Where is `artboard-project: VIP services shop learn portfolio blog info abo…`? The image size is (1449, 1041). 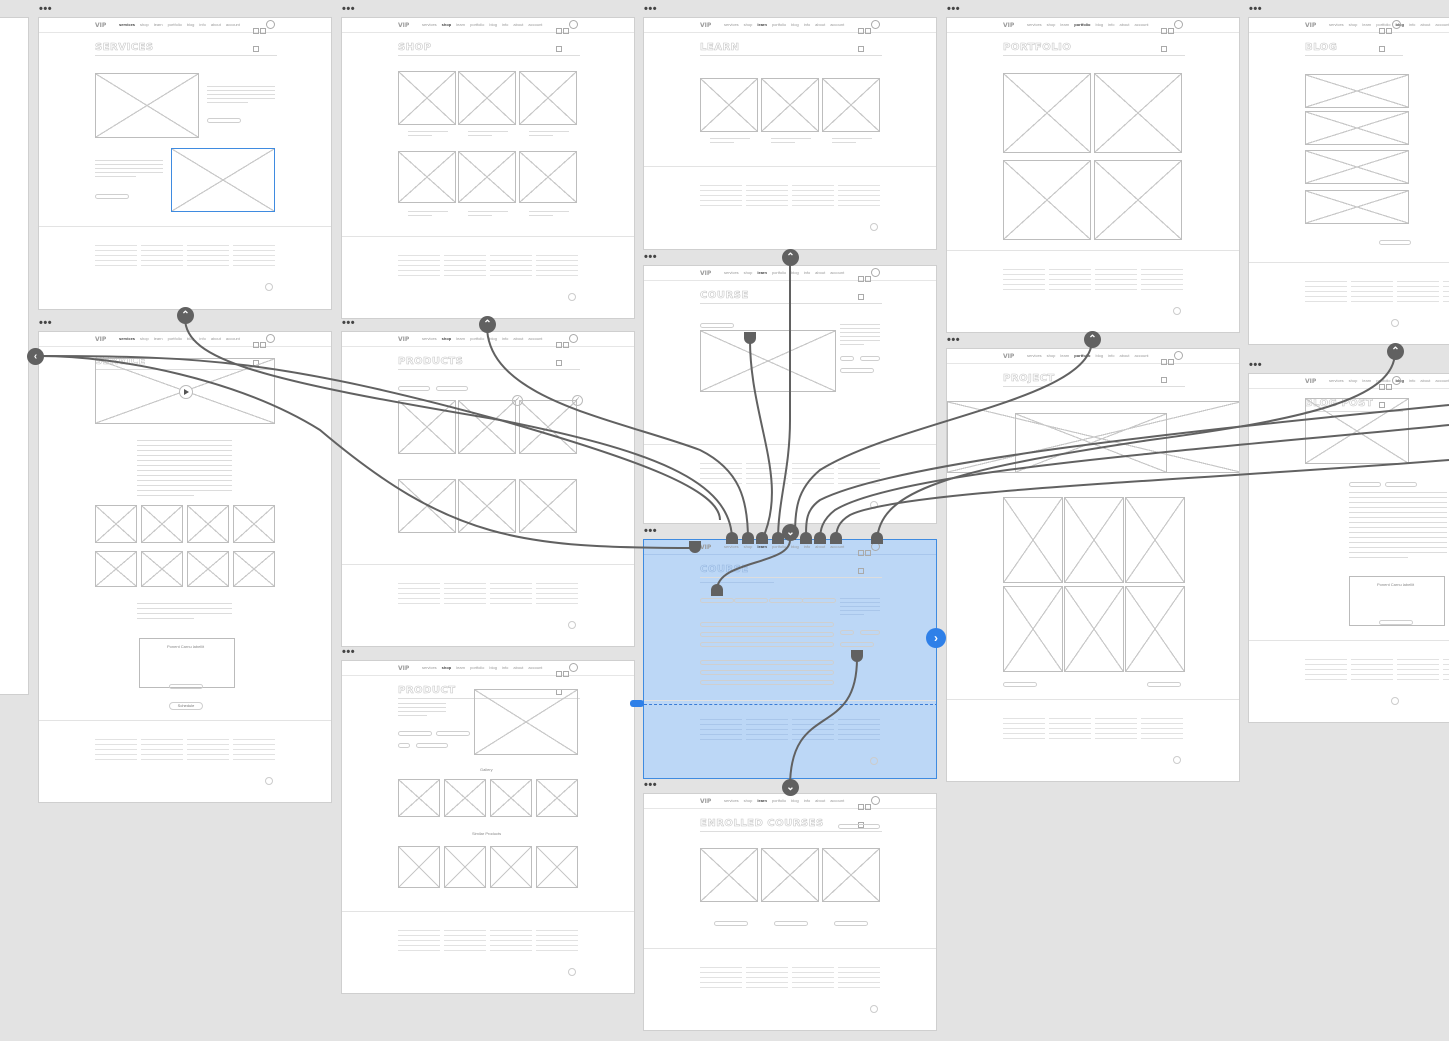 artboard-project: VIP services shop learn portfolio blog info abo… is located at coordinates (1093, 565).